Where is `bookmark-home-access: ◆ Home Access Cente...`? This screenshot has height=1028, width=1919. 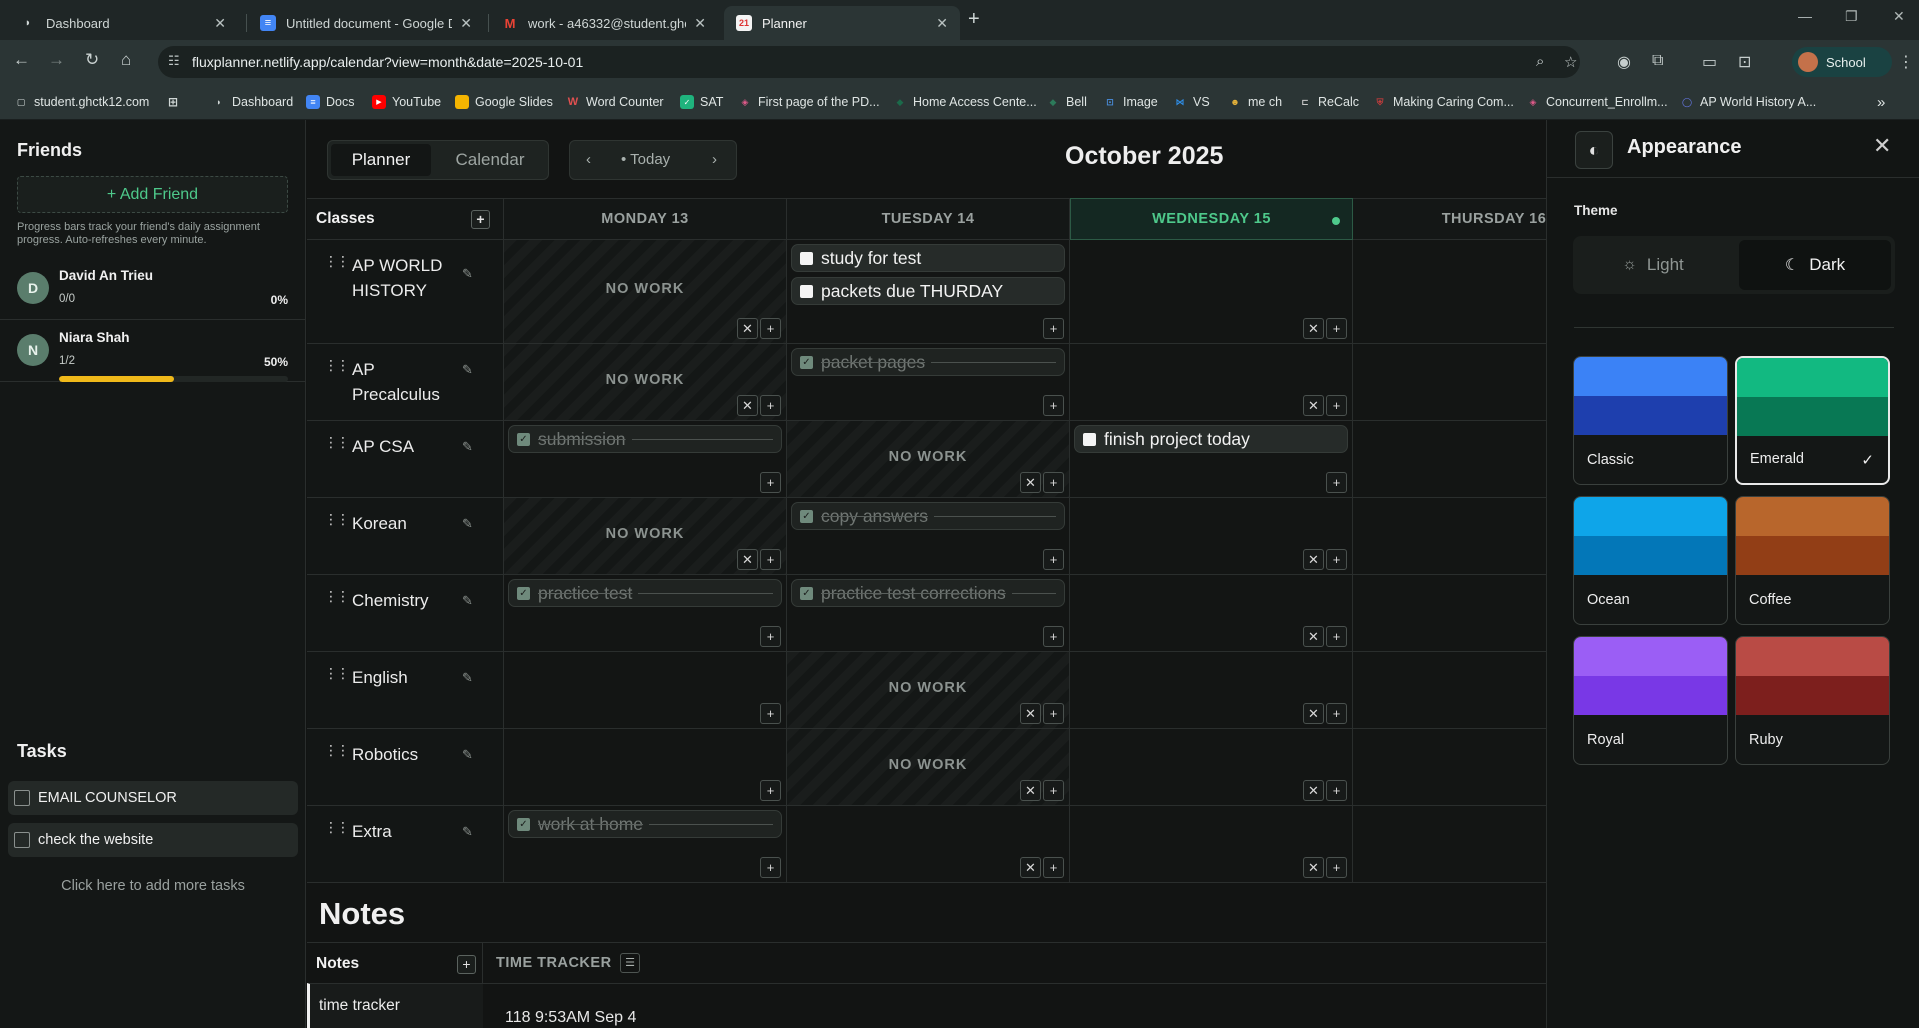
bookmark-home-access: ◆ Home Access Cente... is located at coordinates (965, 102).